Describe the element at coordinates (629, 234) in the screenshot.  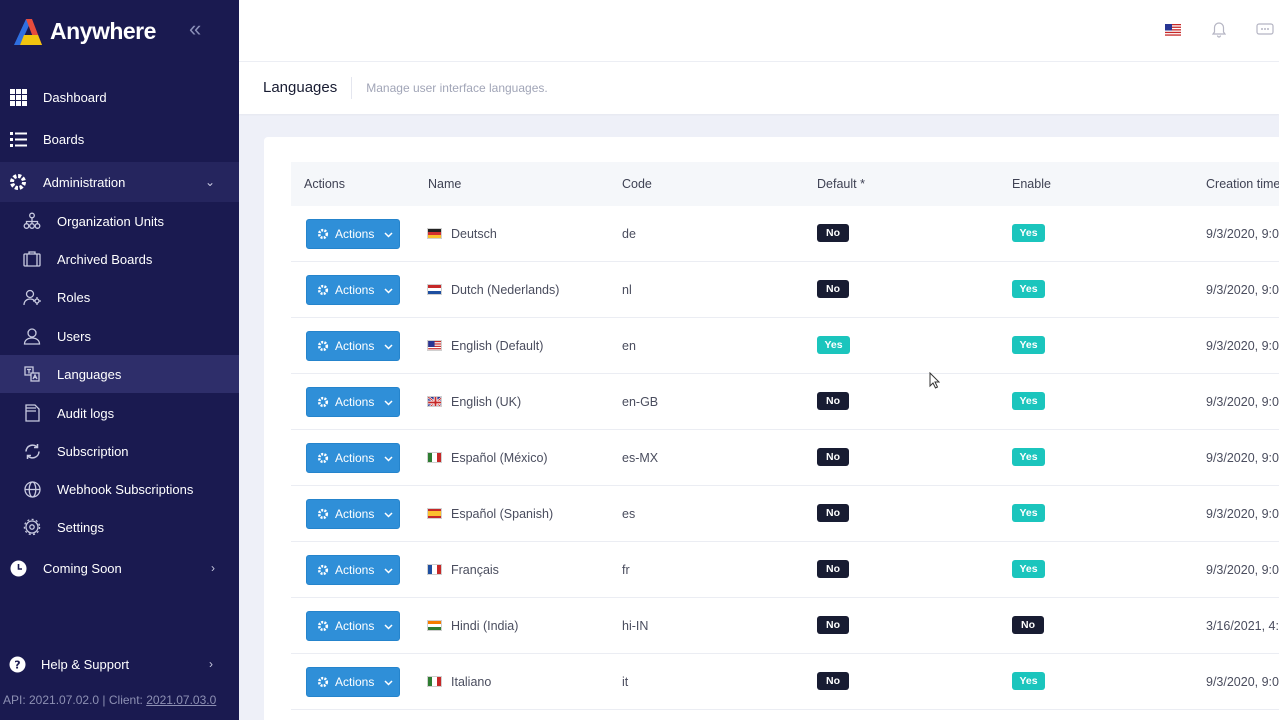
I see `language-code: de` at that location.